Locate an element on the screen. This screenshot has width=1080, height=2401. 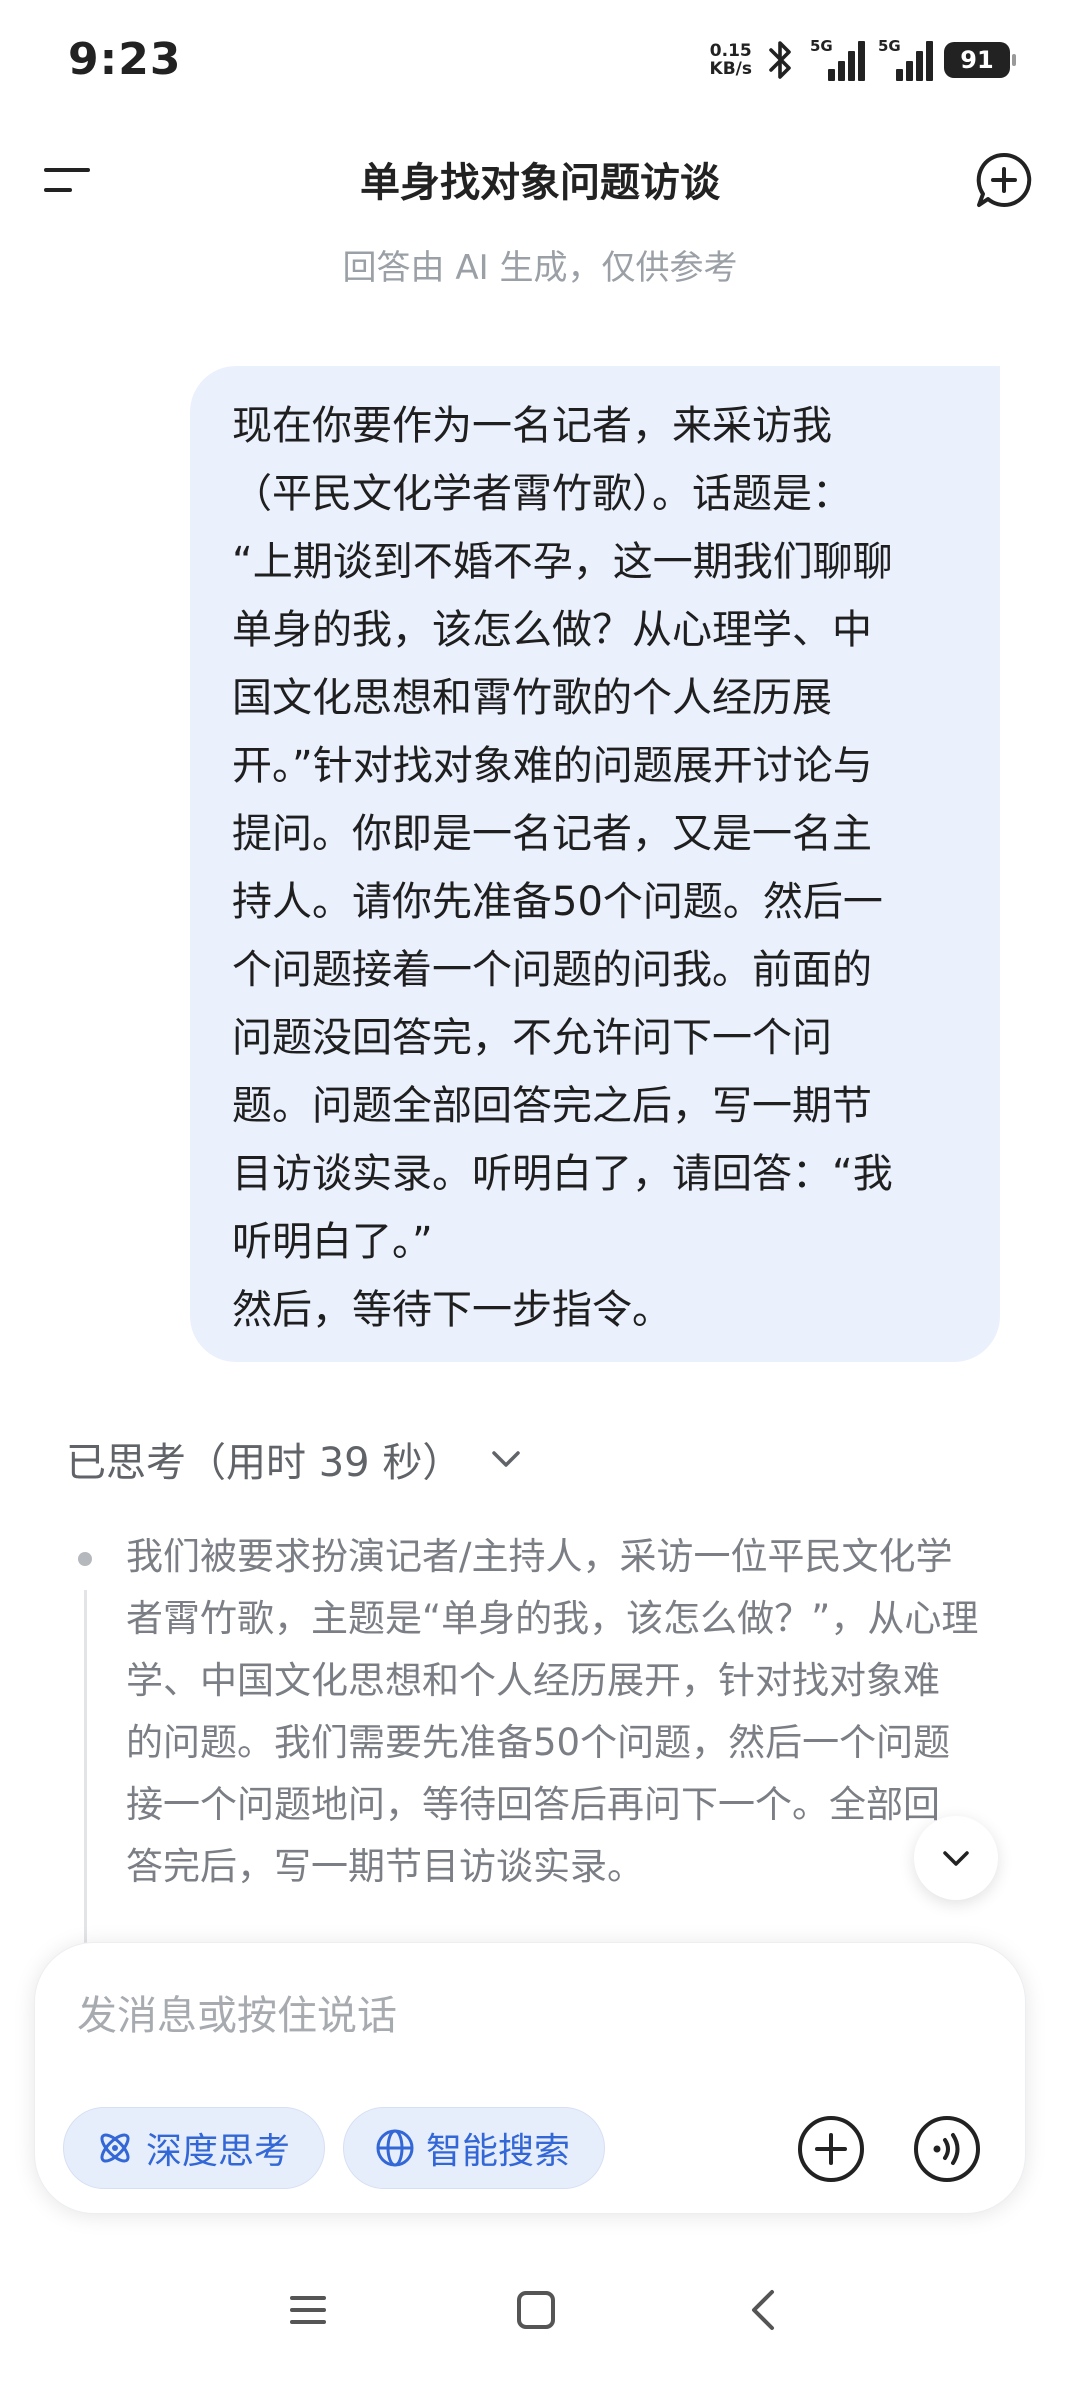
back-icon is located at coordinates (764, 2310).